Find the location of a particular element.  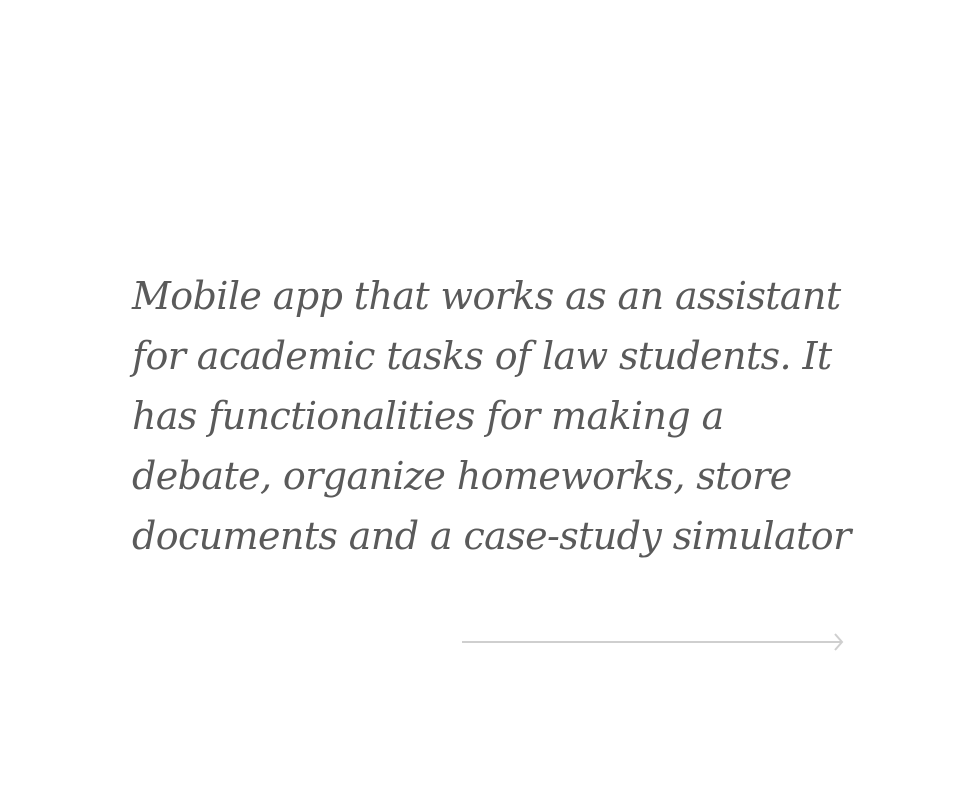

next-arrow-link is located at coordinates (653, 642).